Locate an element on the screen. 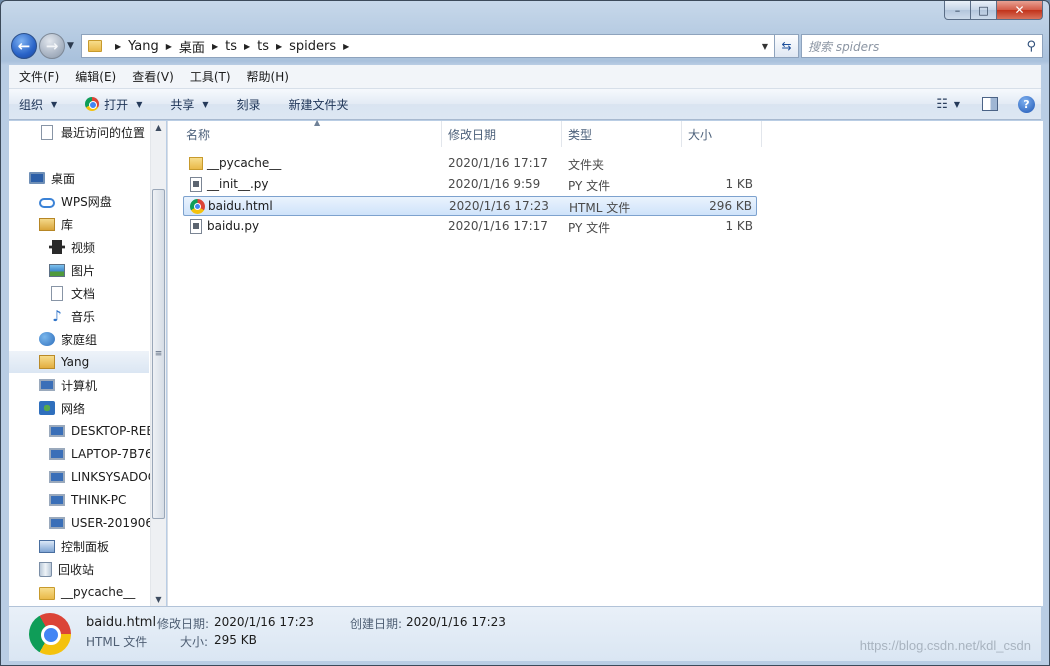 The height and width of the screenshot is (666, 1050). breadcrumb-item: spiders is located at coordinates (312, 46).